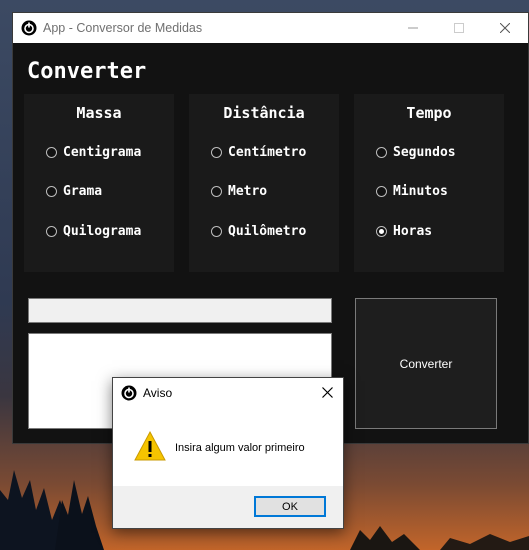 This screenshot has height=550, width=529. I want to click on radio-centimetro: Centímetro, so click(258, 152).